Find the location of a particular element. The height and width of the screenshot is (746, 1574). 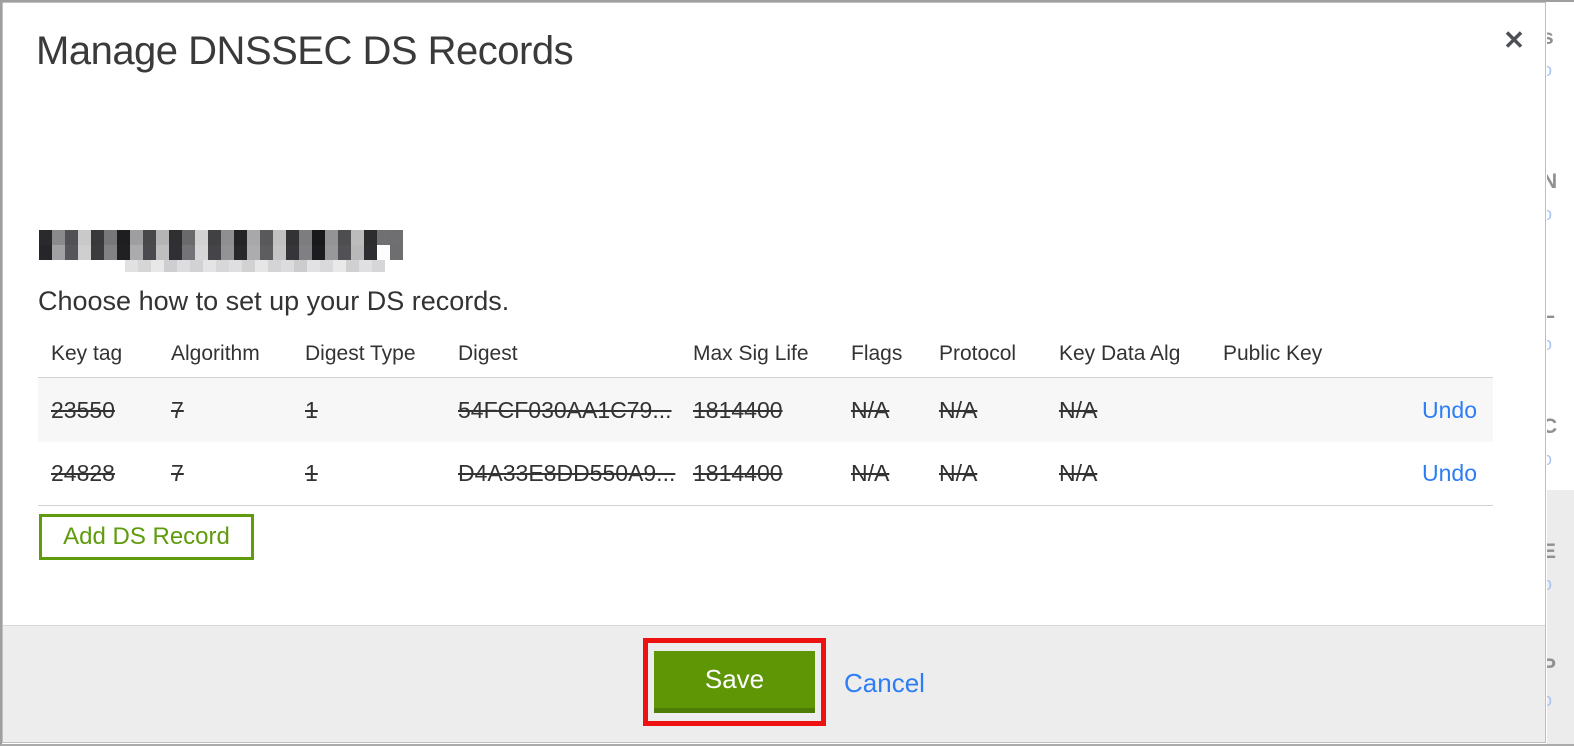

background-text-fragment: L is located at coordinates (1551, 311).